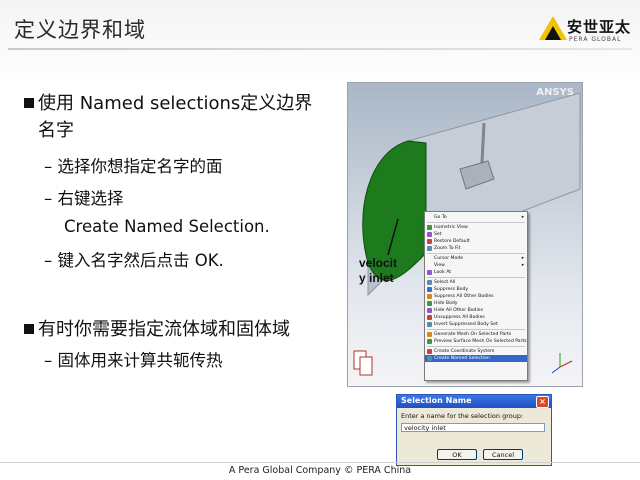 The width and height of the screenshot is (640, 480). I want to click on menu-item-label: Select All, so click(445, 282).